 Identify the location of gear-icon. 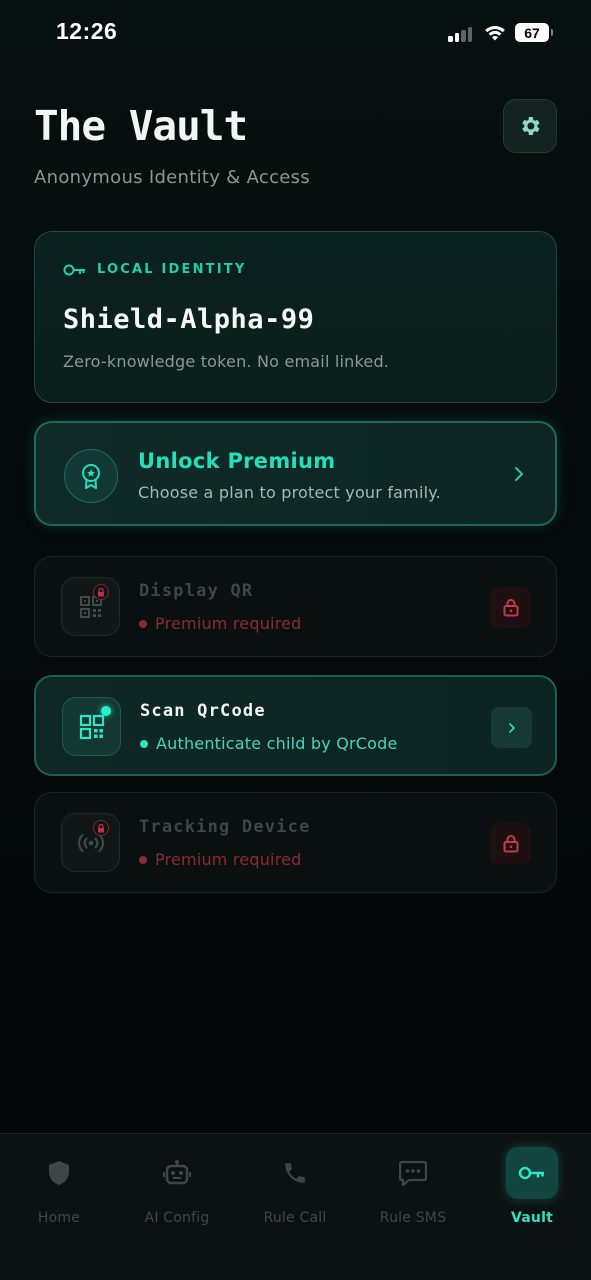
(531, 126).